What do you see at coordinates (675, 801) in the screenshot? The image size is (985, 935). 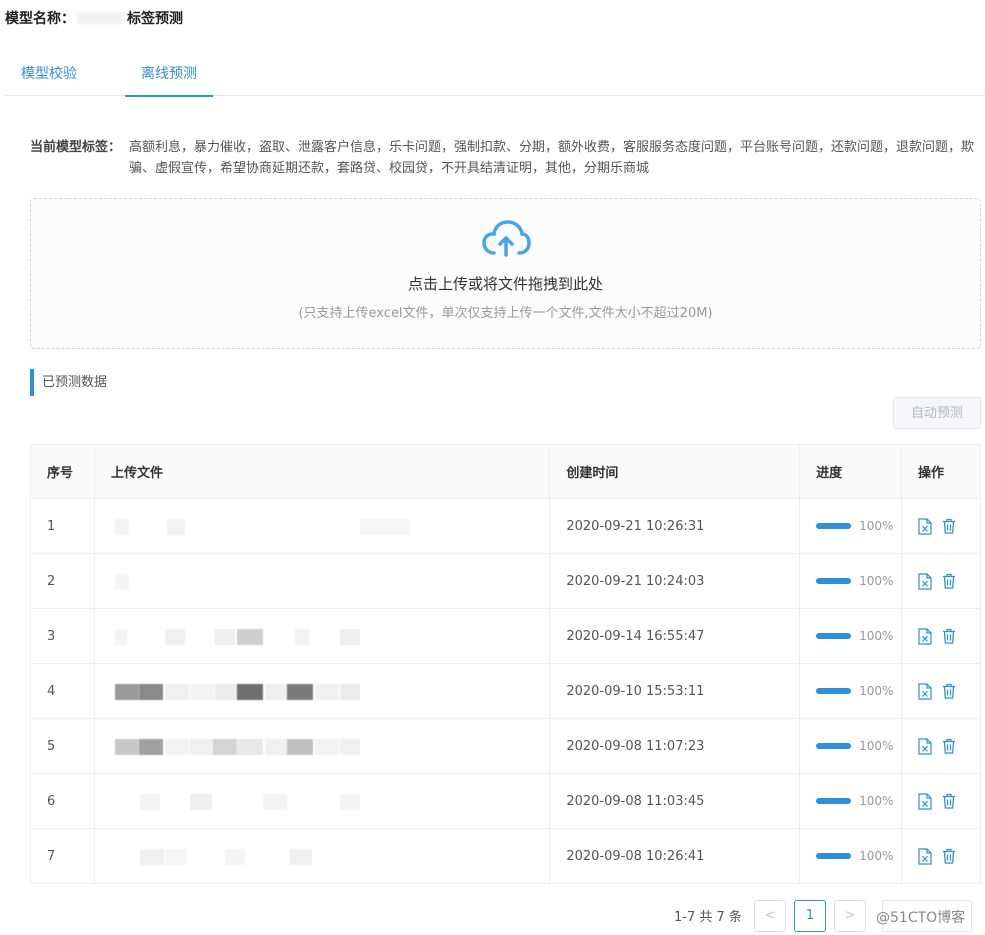 I see `cell-time: 2020-09-08 11:03:45` at bounding box center [675, 801].